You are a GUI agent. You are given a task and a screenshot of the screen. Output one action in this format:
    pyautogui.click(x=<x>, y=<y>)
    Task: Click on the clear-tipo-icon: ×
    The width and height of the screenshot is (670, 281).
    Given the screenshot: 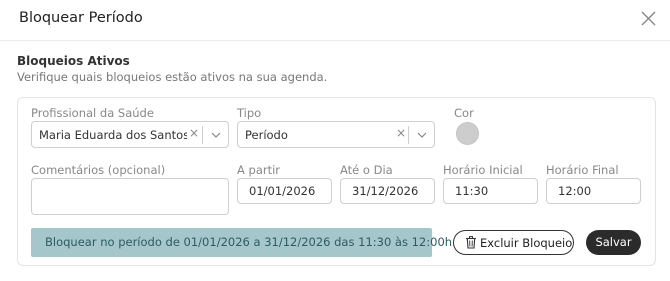 What is the action you would take?
    pyautogui.click(x=401, y=133)
    